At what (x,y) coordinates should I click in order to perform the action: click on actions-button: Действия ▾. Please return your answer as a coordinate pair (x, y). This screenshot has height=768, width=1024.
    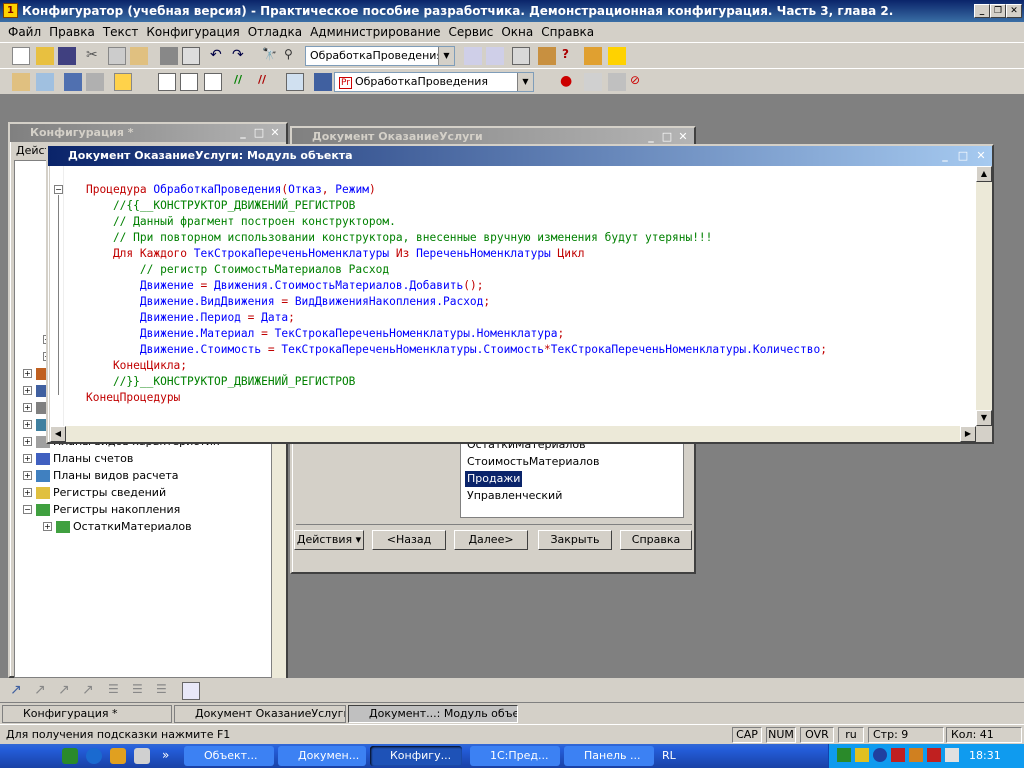
    Looking at the image, I should click on (329, 540).